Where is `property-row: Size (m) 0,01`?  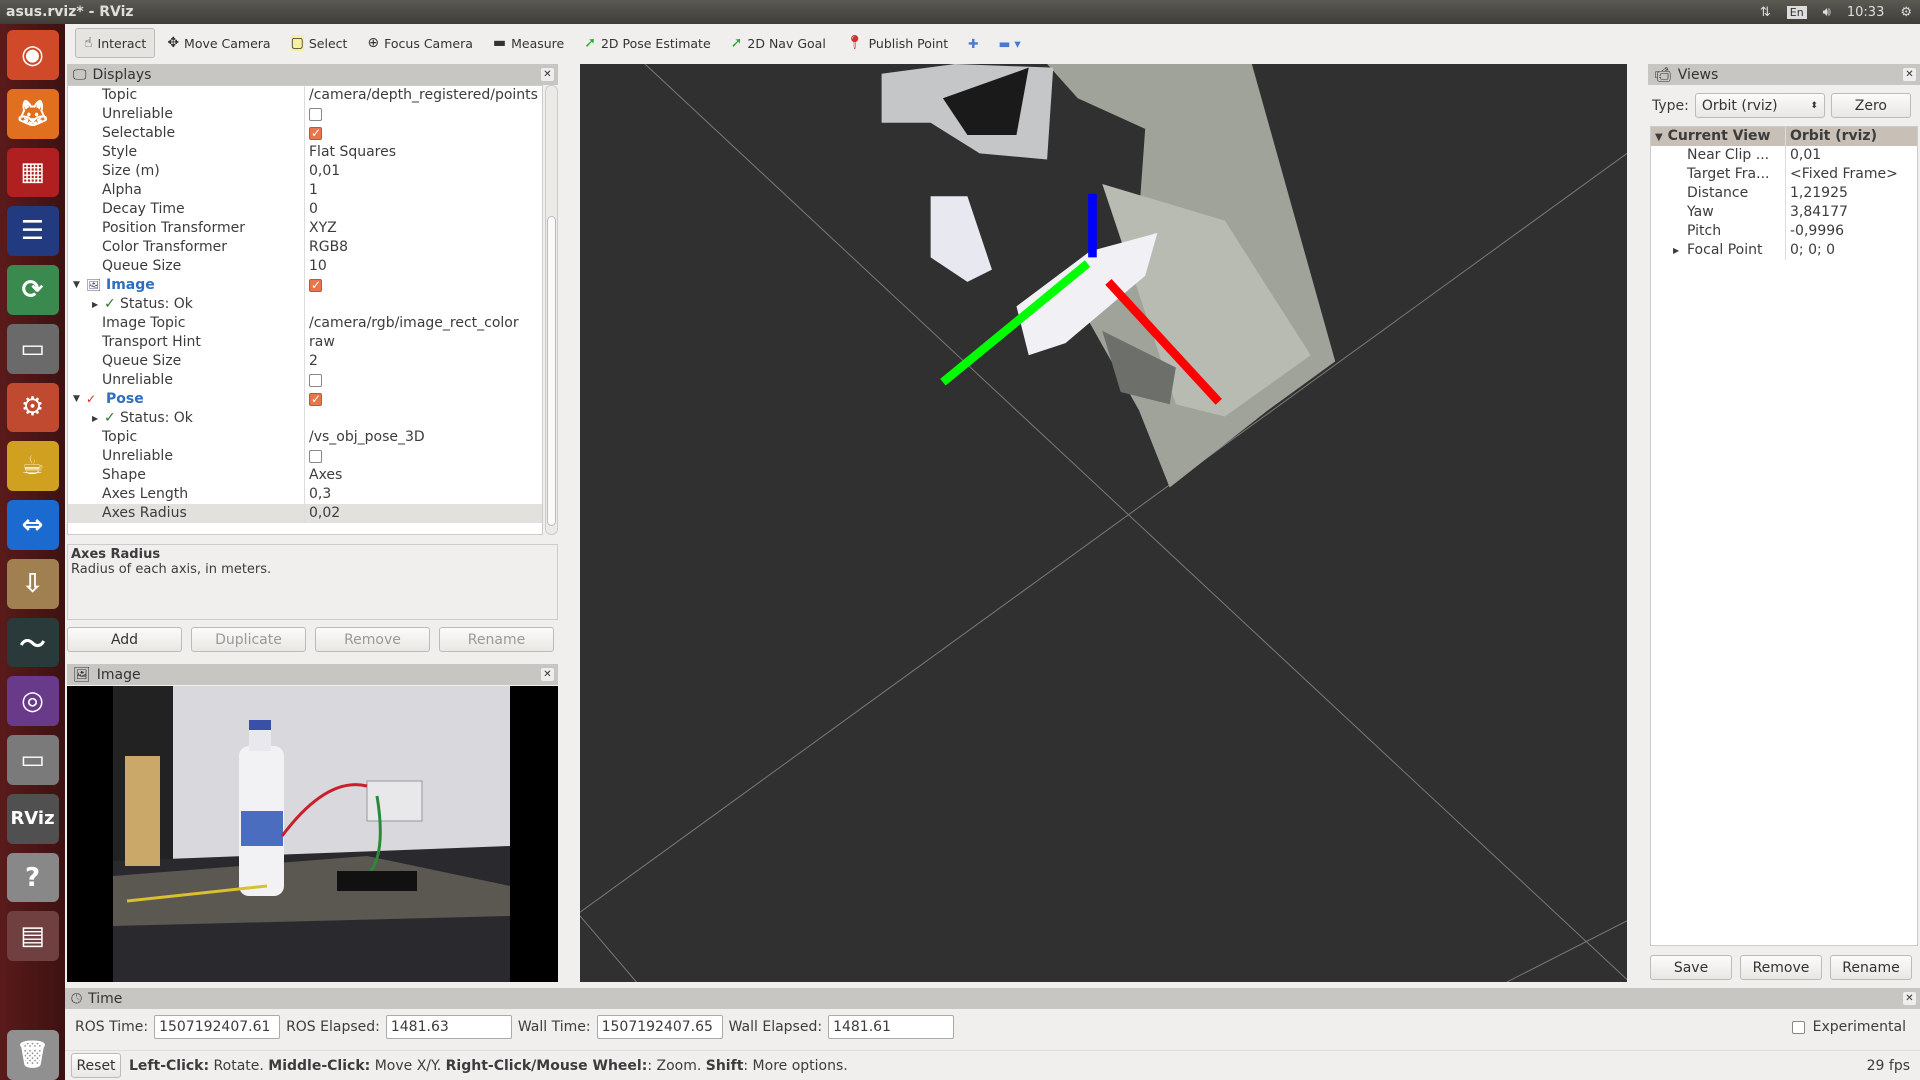
property-row: Size (m) 0,01 is located at coordinates (305, 171).